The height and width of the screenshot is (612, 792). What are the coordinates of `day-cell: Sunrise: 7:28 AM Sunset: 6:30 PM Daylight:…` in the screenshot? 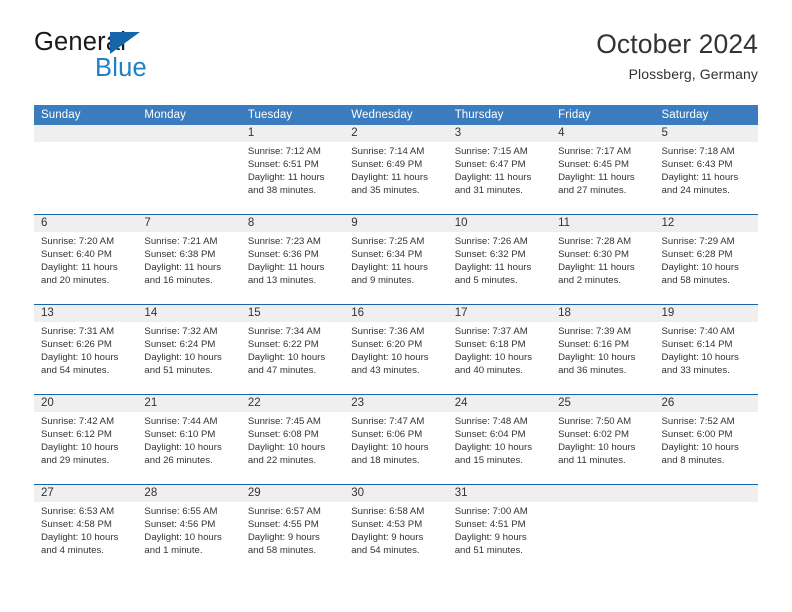 It's located at (602, 268).